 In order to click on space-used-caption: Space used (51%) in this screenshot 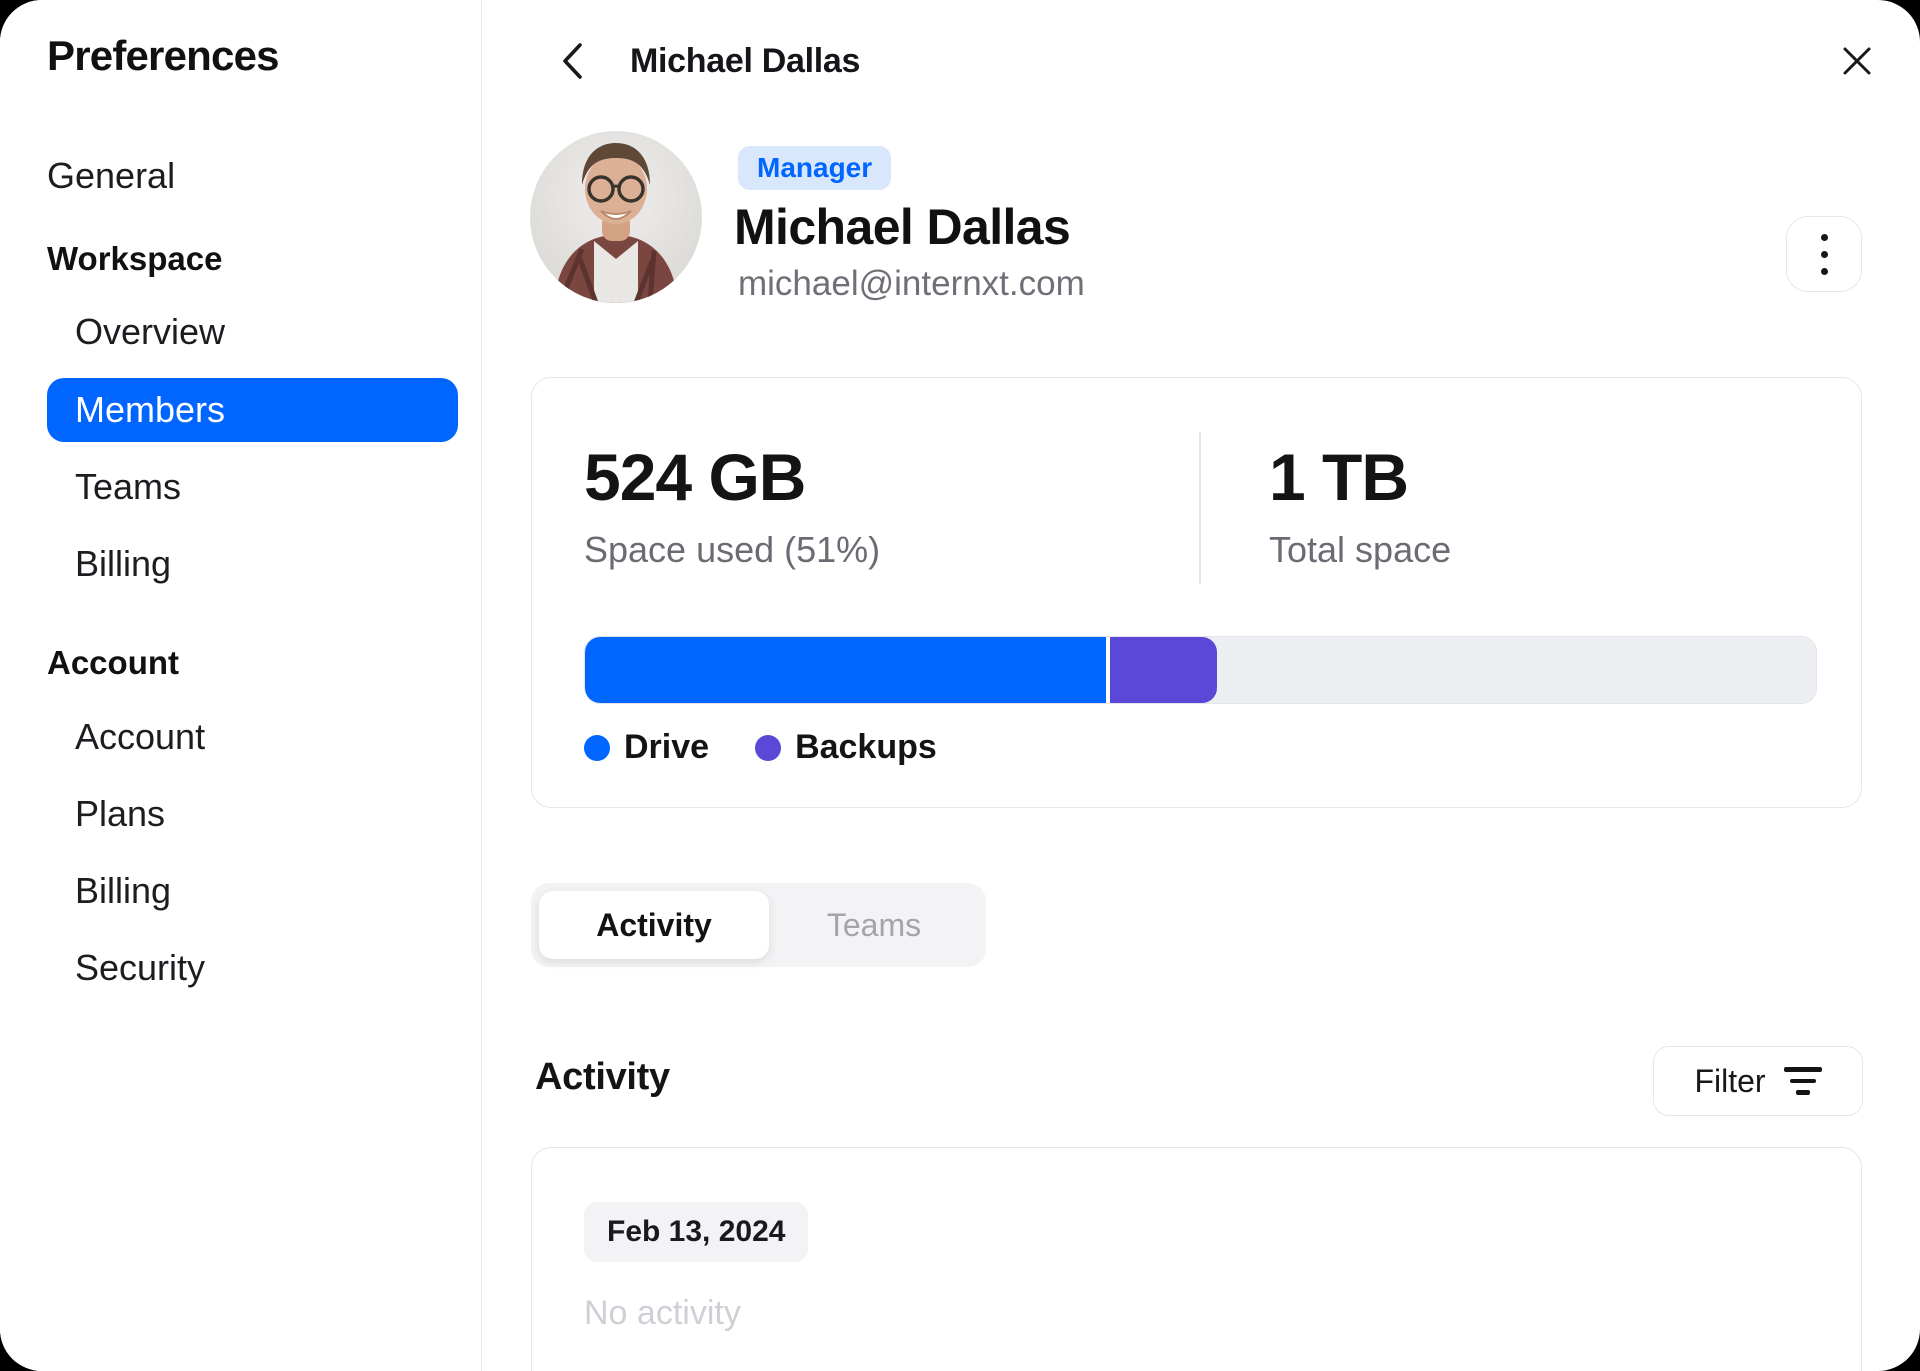, I will do `click(732, 549)`.